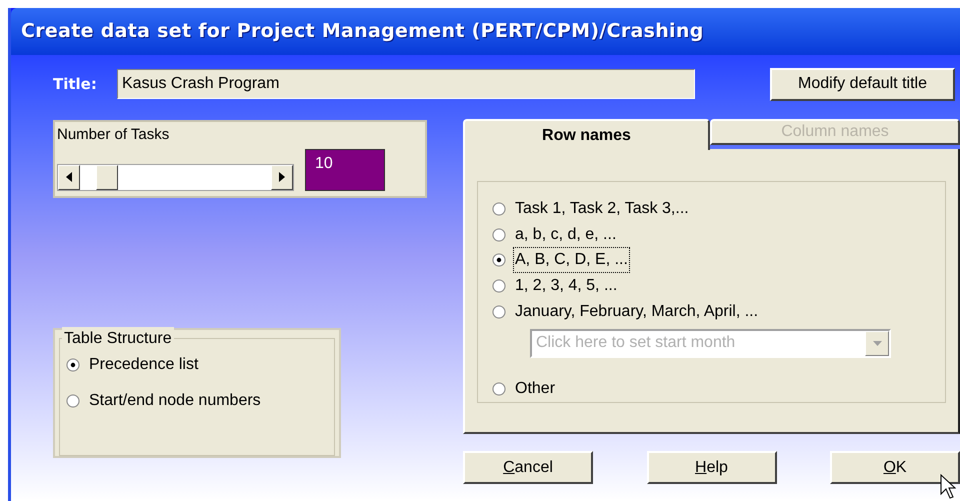  Describe the element at coordinates (877, 343) in the screenshot. I see `dropdown-arrow-icon` at that location.